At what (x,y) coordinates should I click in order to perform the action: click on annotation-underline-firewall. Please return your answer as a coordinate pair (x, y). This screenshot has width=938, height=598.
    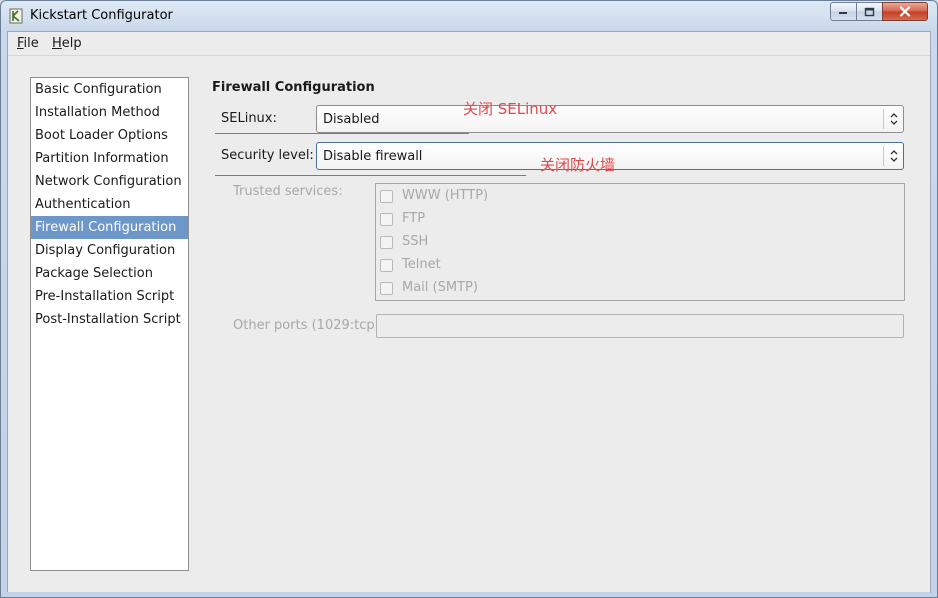
    Looking at the image, I should click on (370, 175).